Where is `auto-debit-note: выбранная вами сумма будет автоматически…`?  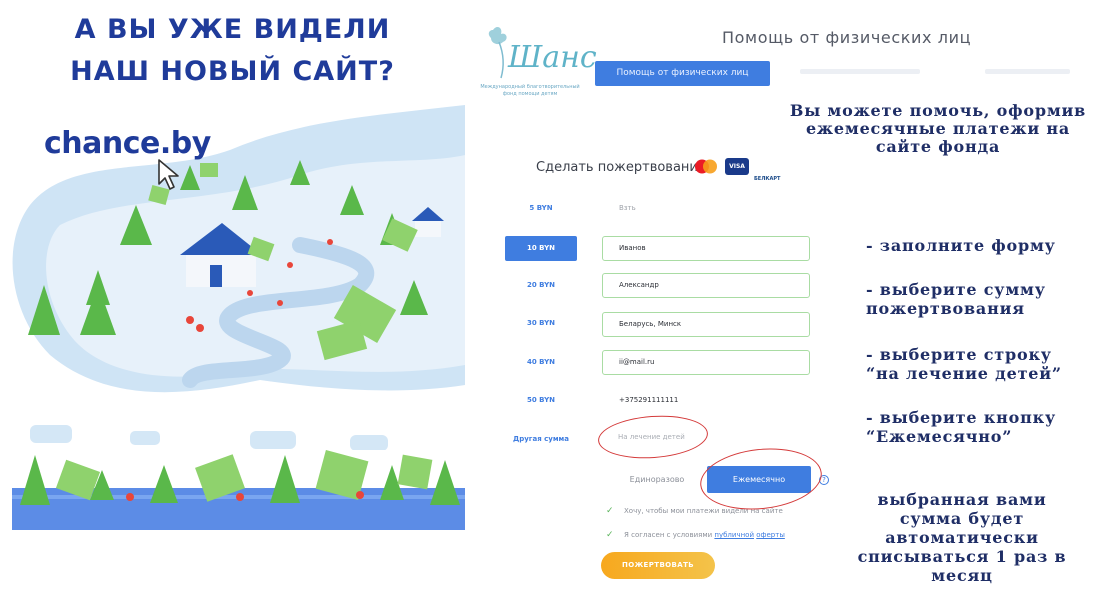
auto-debit-note: выбранная вами сумма будет автоматически… is located at coordinates (962, 537).